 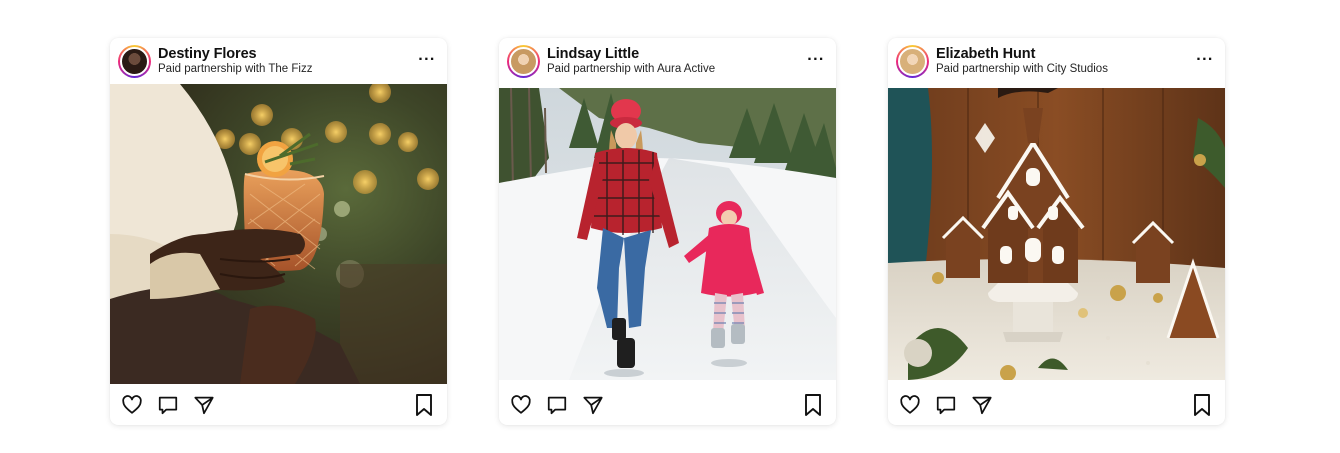 I want to click on username: Lindsay Little, so click(x=631, y=54).